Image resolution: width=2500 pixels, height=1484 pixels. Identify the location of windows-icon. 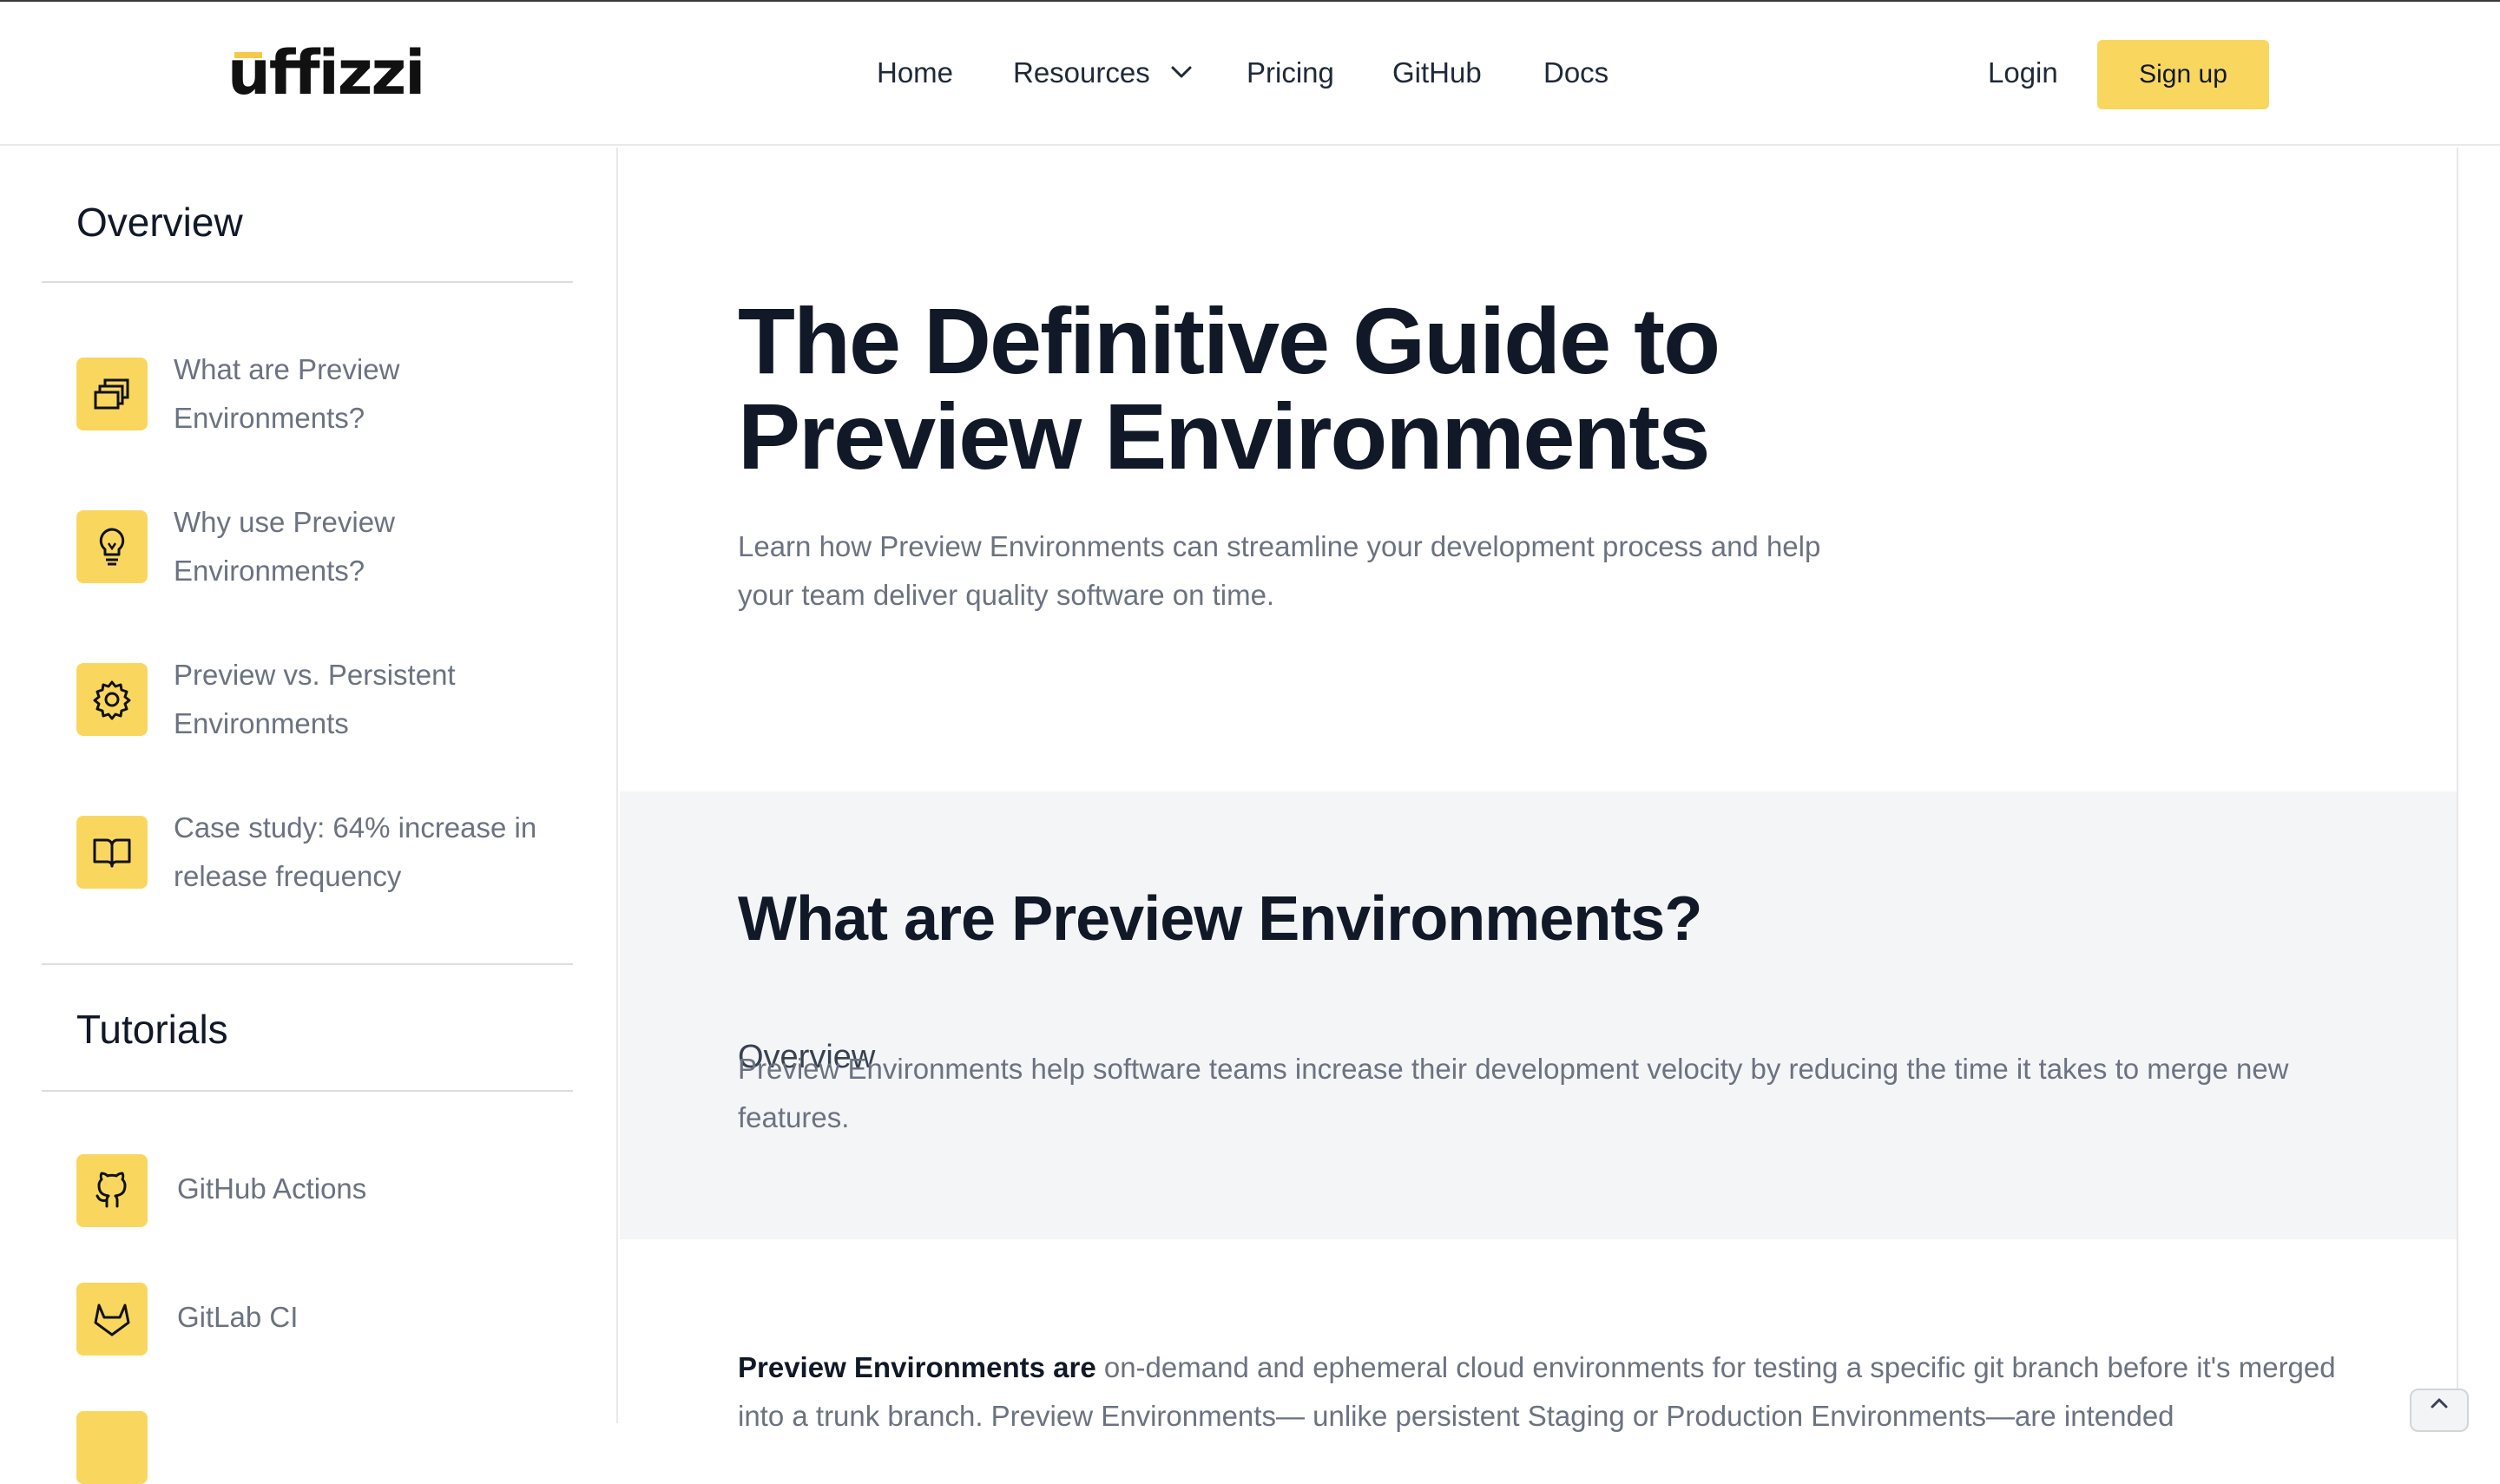
(112, 394).